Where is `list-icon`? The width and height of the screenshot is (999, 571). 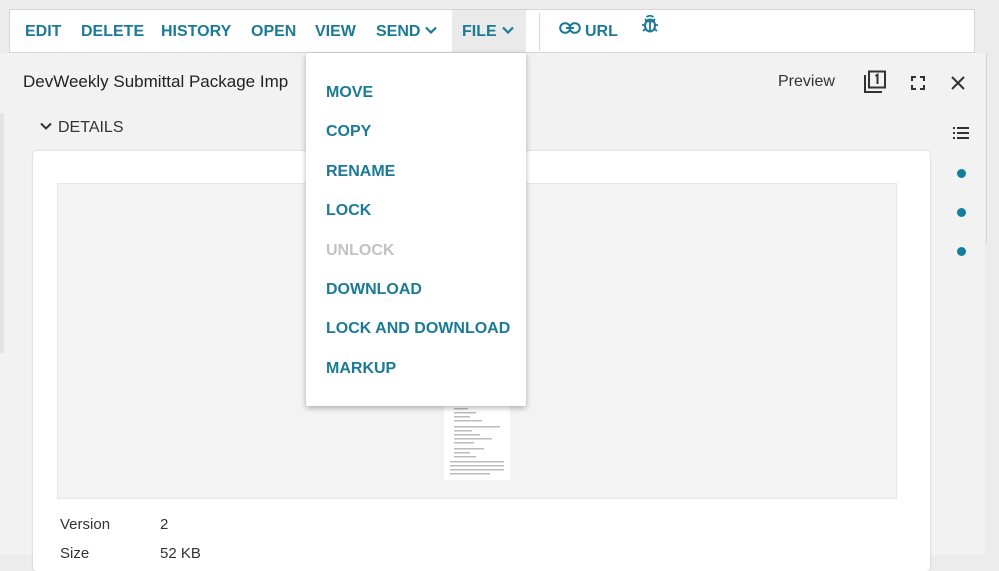
list-icon is located at coordinates (961, 135).